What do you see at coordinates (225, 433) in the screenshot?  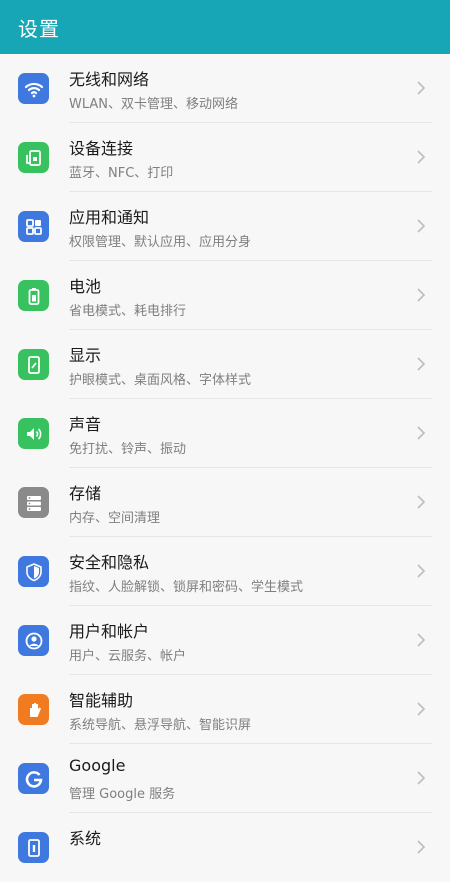 I see `settings-item-sound: 声音 免打扰、铃声、振动` at bounding box center [225, 433].